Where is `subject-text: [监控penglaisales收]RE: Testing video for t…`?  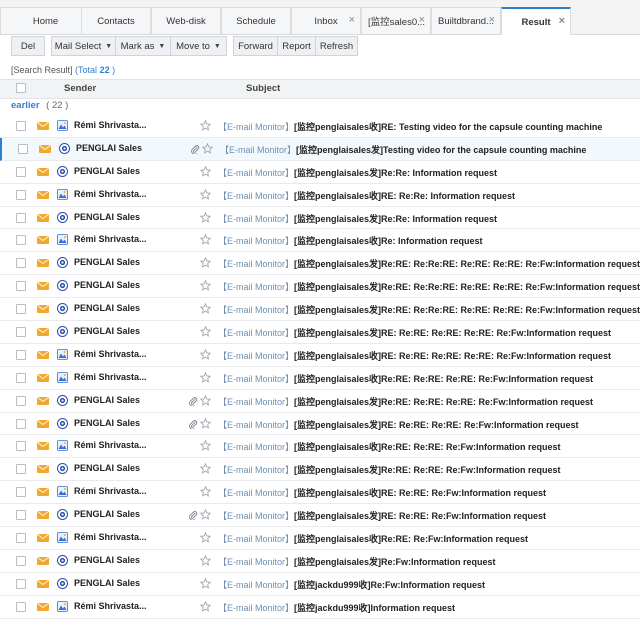
subject-text: [监控penglaisales收]RE: Testing video for t… is located at coordinates (448, 126).